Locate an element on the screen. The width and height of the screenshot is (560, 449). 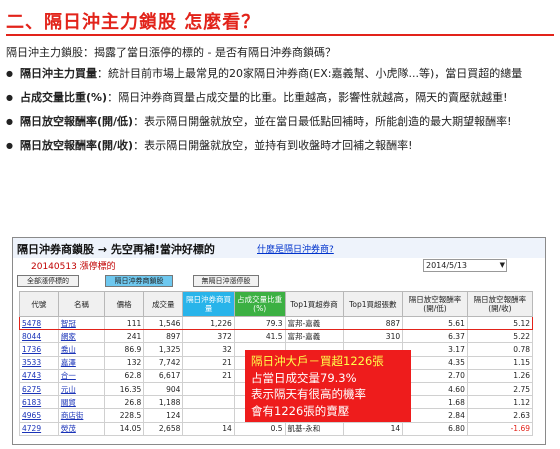
cell-volume: 1,546 is located at coordinates (163, 323).